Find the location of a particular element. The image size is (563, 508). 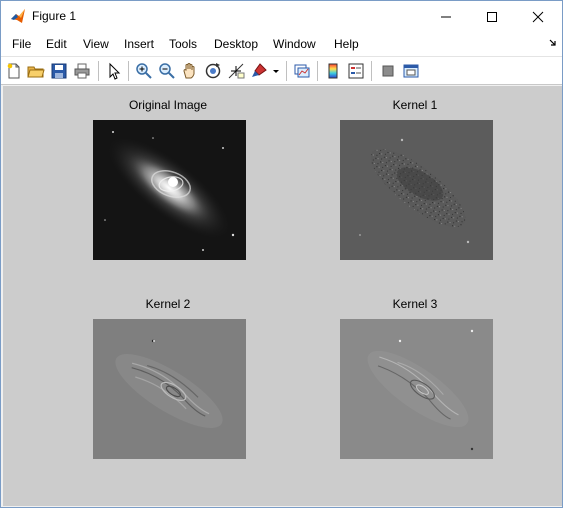

menu-view: View is located at coordinates (96, 44).